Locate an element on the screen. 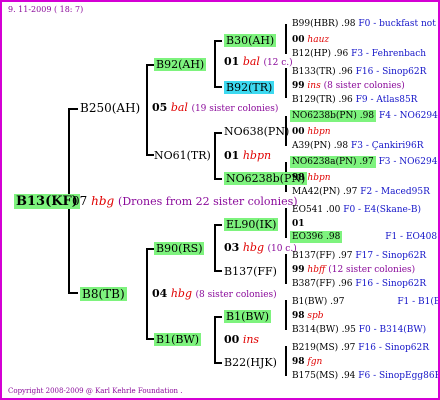  leaf: 99 ins (8 sister colonies) is located at coordinates (348, 86).